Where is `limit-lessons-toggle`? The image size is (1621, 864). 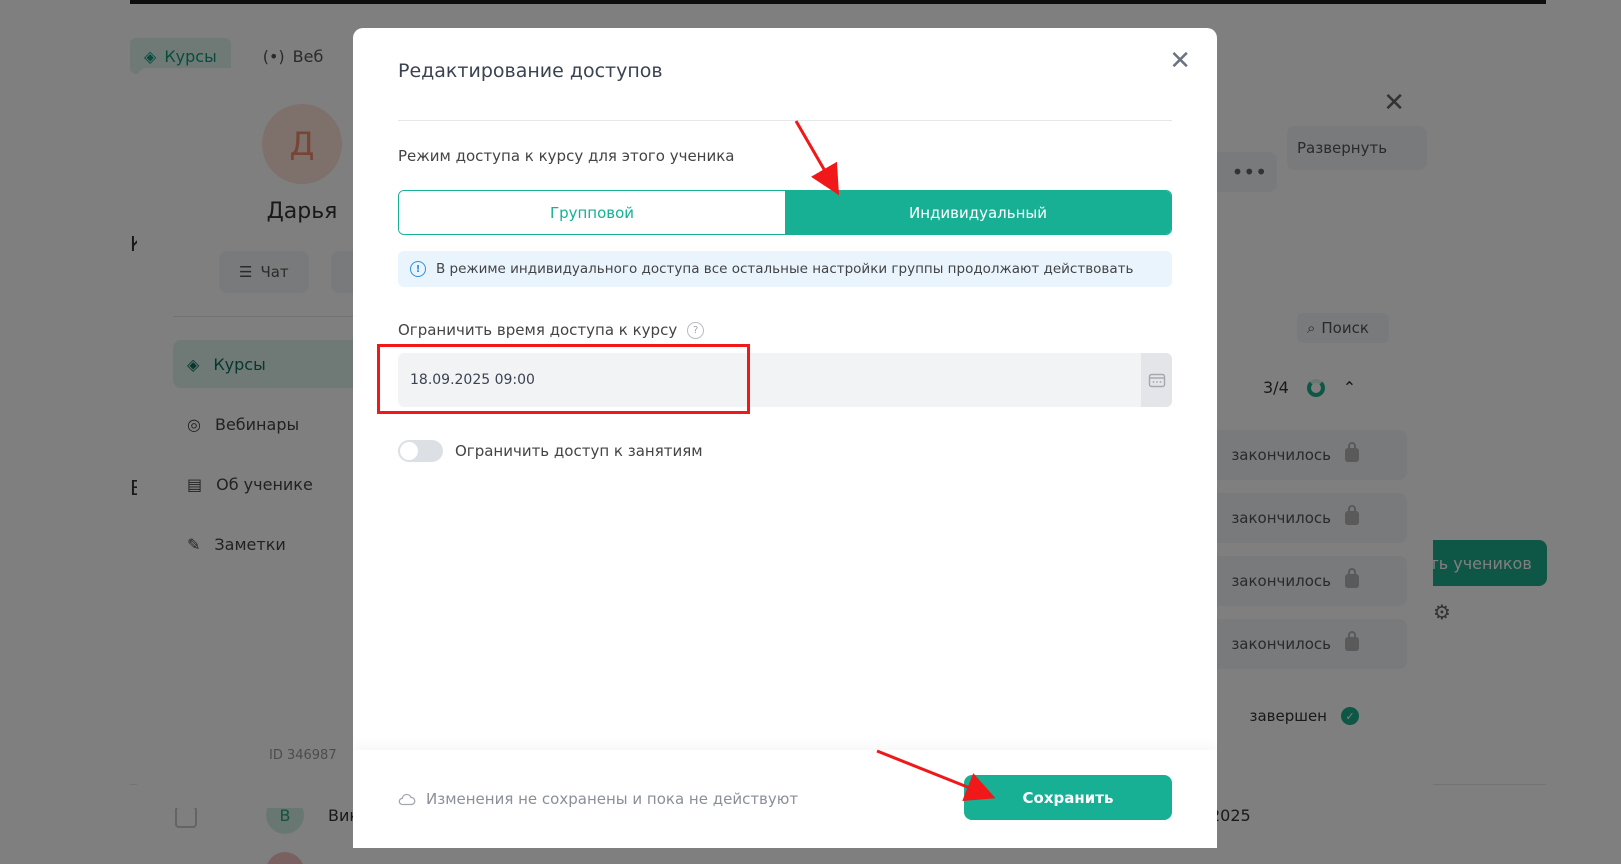
limit-lessons-toggle is located at coordinates (420, 451).